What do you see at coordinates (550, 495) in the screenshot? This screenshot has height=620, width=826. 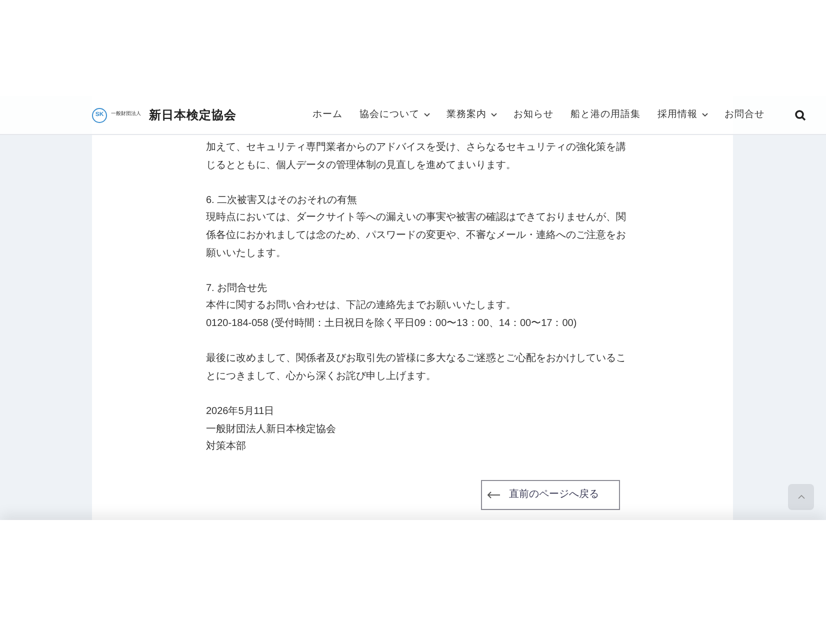 I see `back-button: 直前のページへ戻る` at bounding box center [550, 495].